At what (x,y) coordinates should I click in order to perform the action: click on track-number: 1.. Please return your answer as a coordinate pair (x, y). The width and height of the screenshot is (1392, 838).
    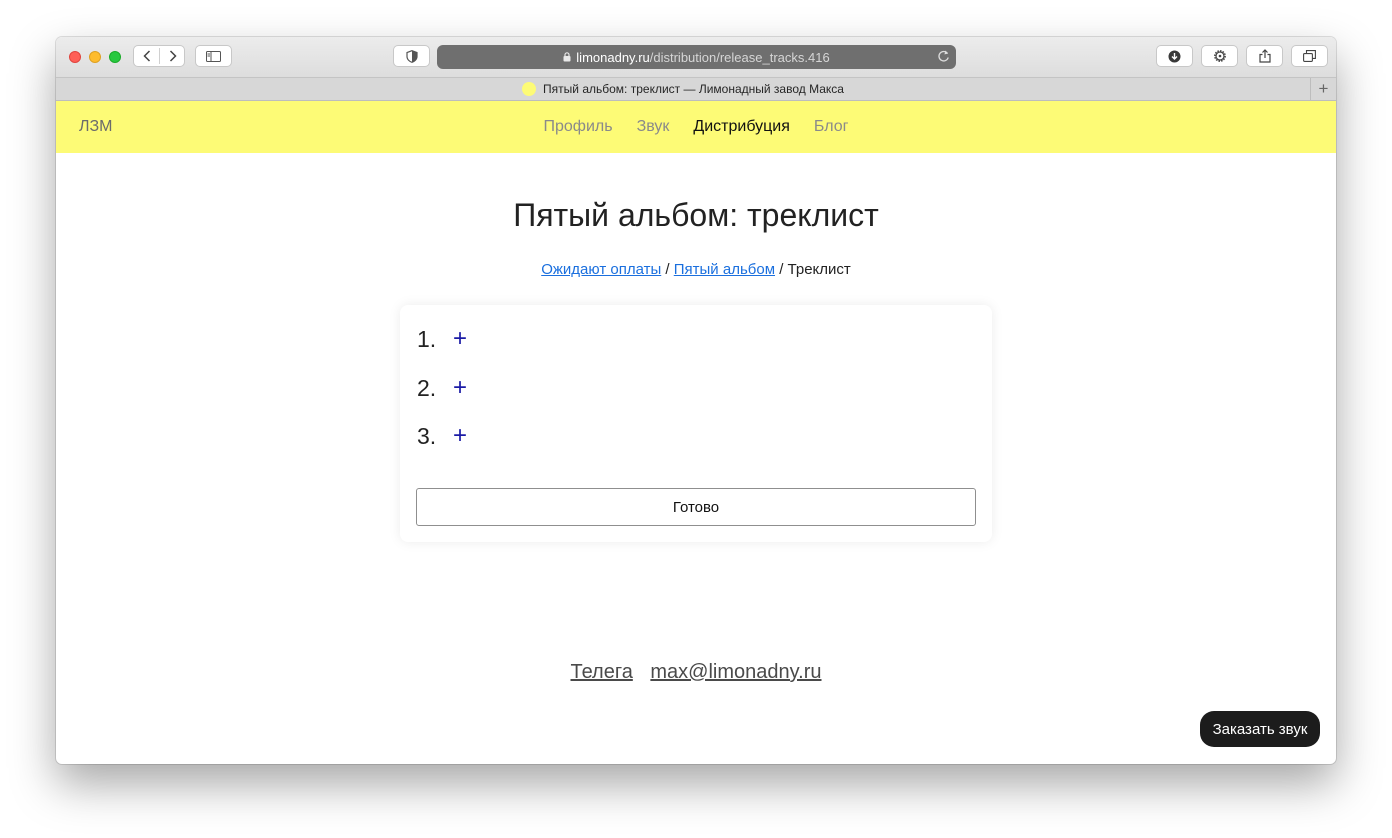
    Looking at the image, I should click on (427, 338).